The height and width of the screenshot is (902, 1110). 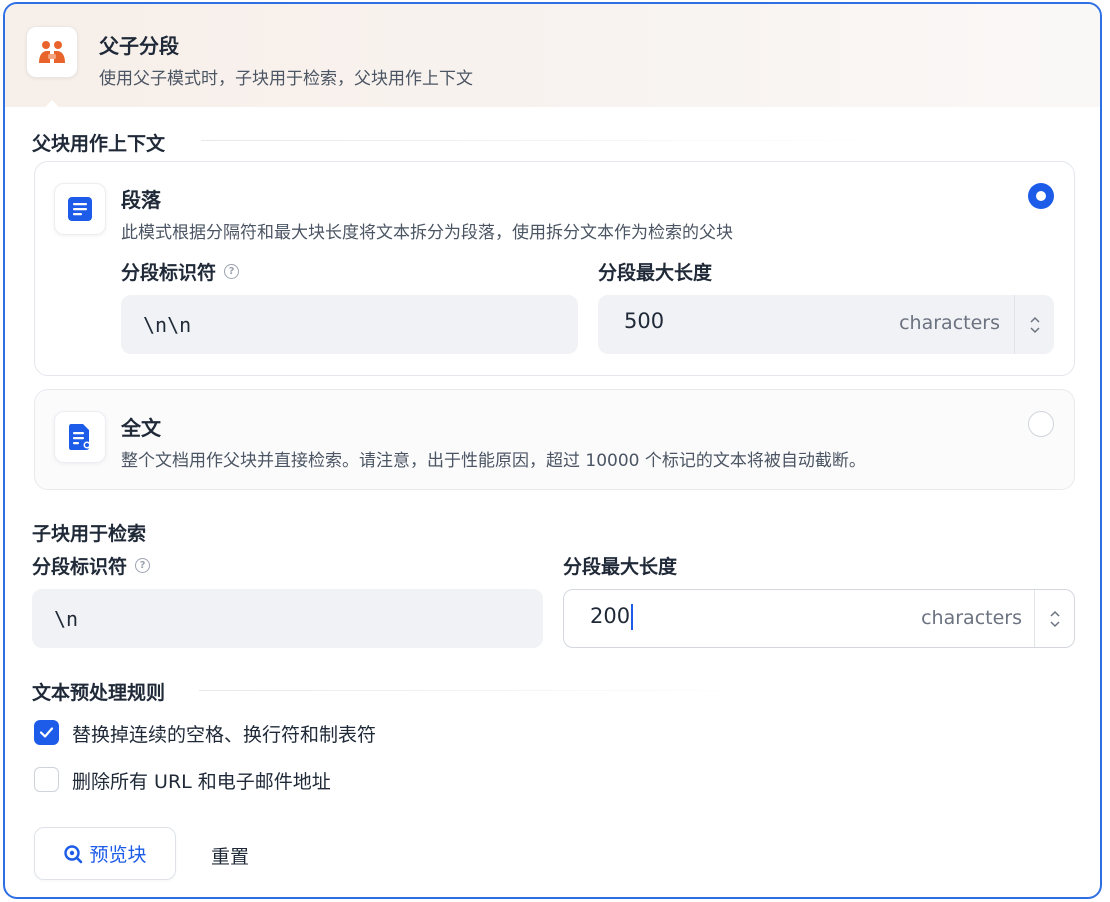 What do you see at coordinates (655, 273) in the screenshot?
I see `parent-max-length-label: 分段最大长度` at bounding box center [655, 273].